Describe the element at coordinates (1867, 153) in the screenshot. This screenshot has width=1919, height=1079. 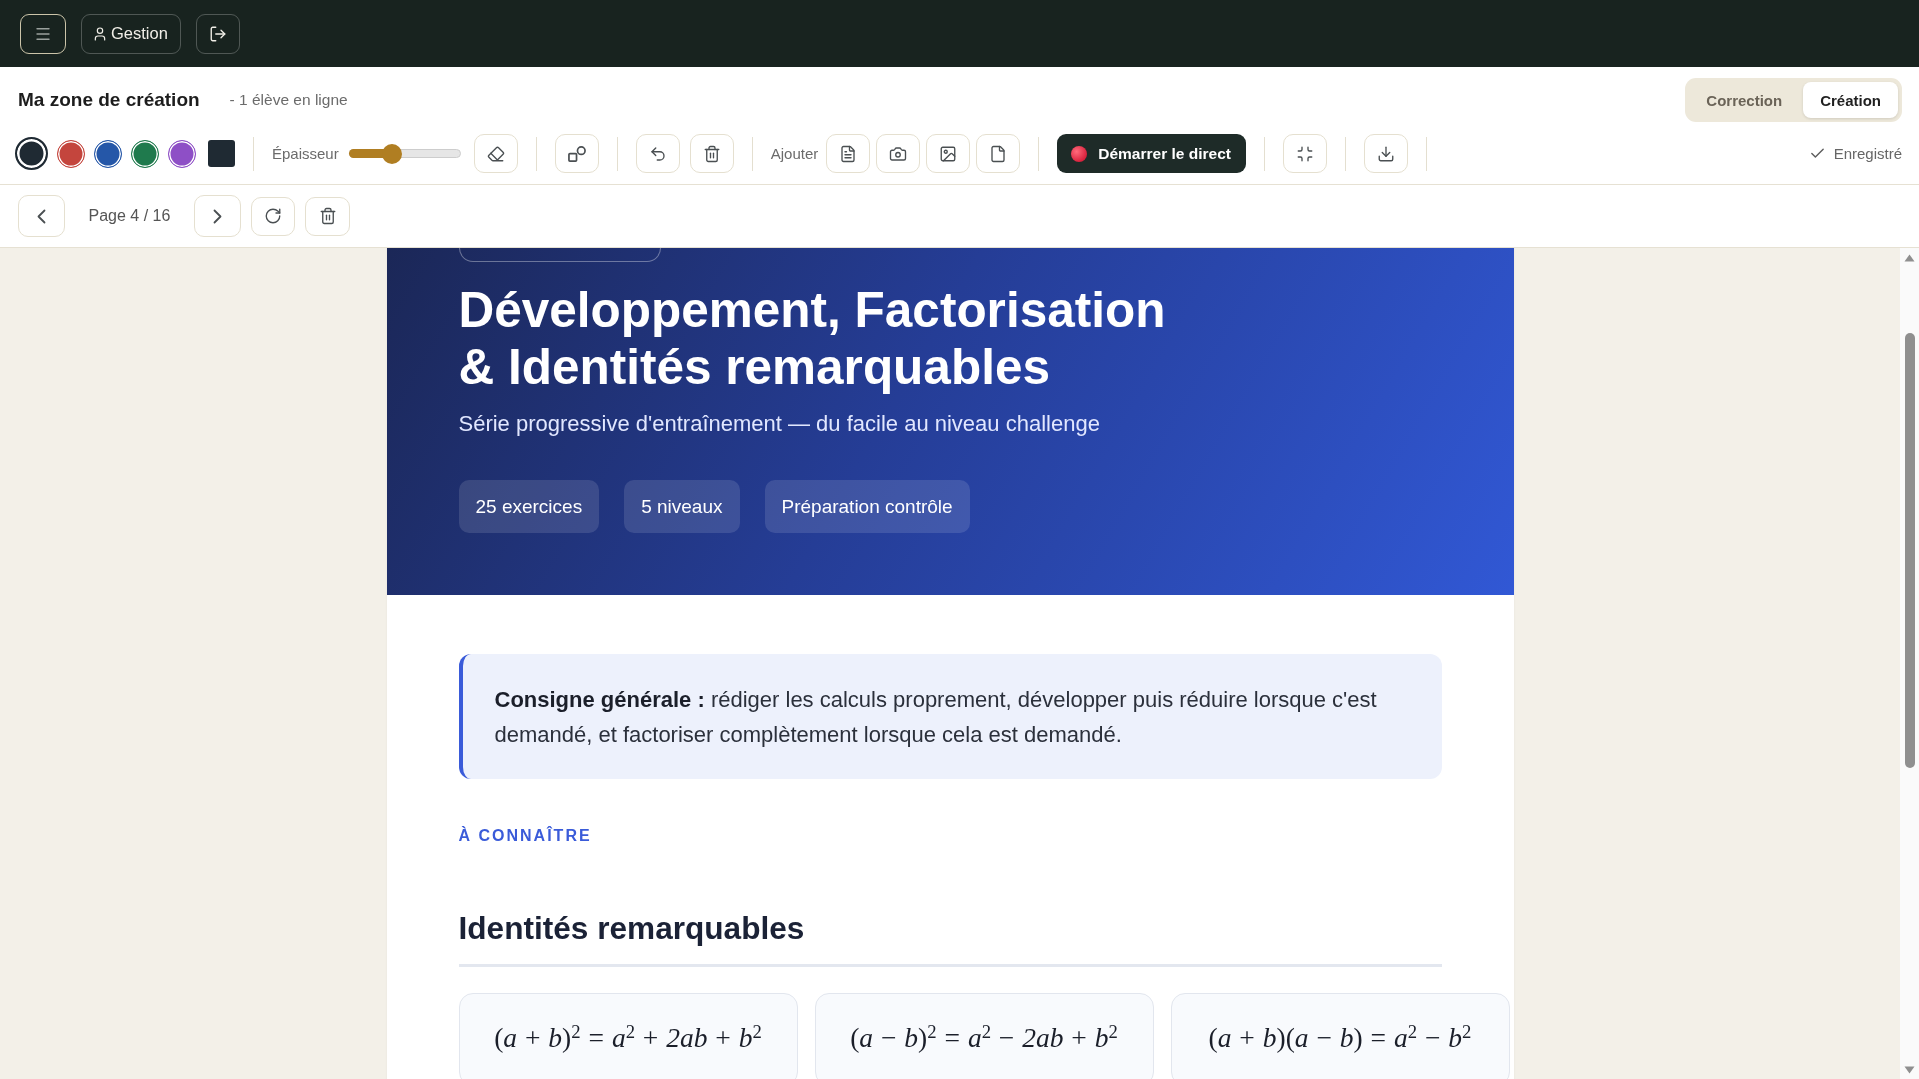
I see `save-status: Enregistré` at that location.